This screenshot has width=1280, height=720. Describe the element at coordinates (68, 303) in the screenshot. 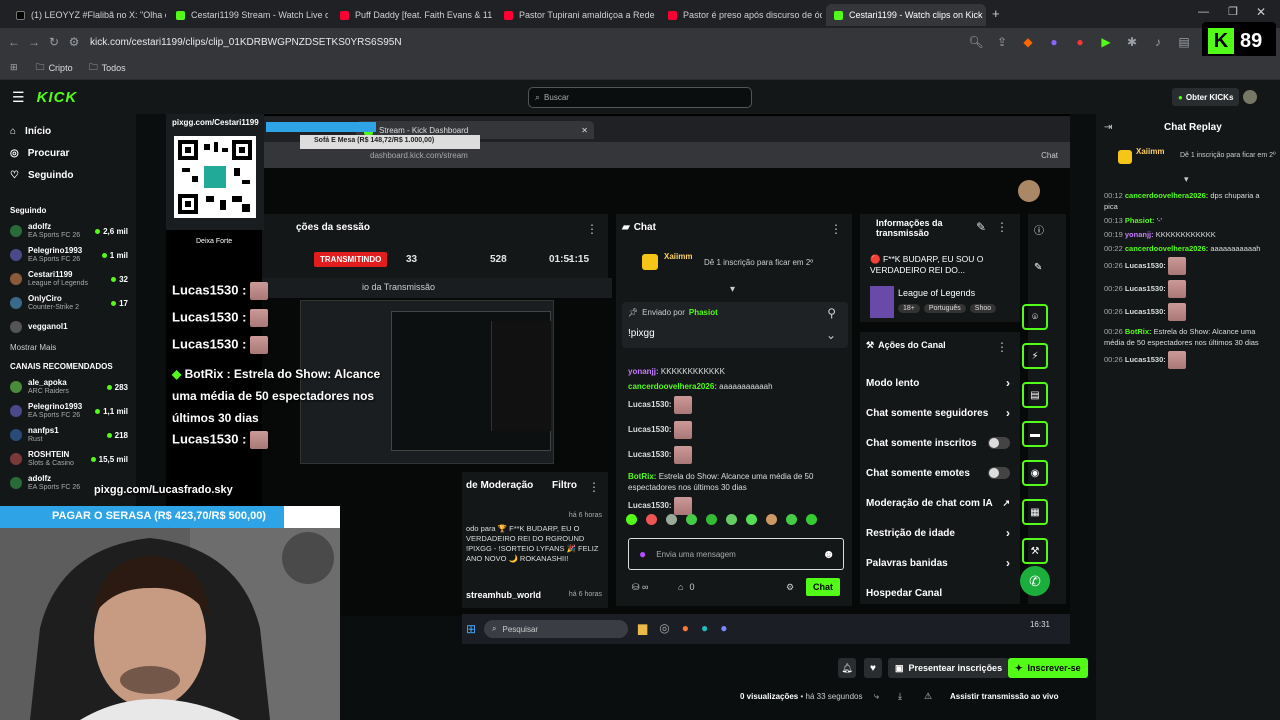

I see `channel-item: OnlyCiro Counter-Strike 2 17` at that location.